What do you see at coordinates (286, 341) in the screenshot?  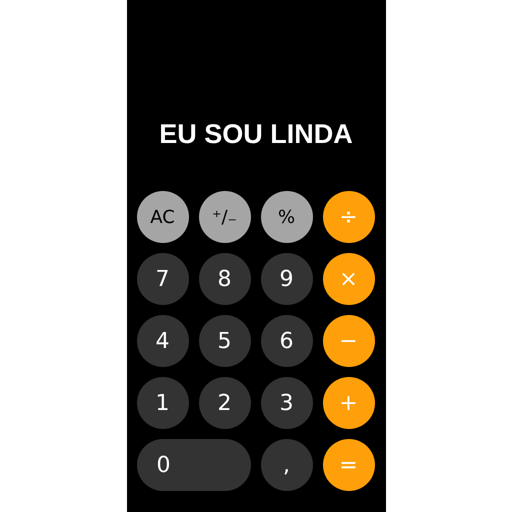 I see `digit-key: 6` at bounding box center [286, 341].